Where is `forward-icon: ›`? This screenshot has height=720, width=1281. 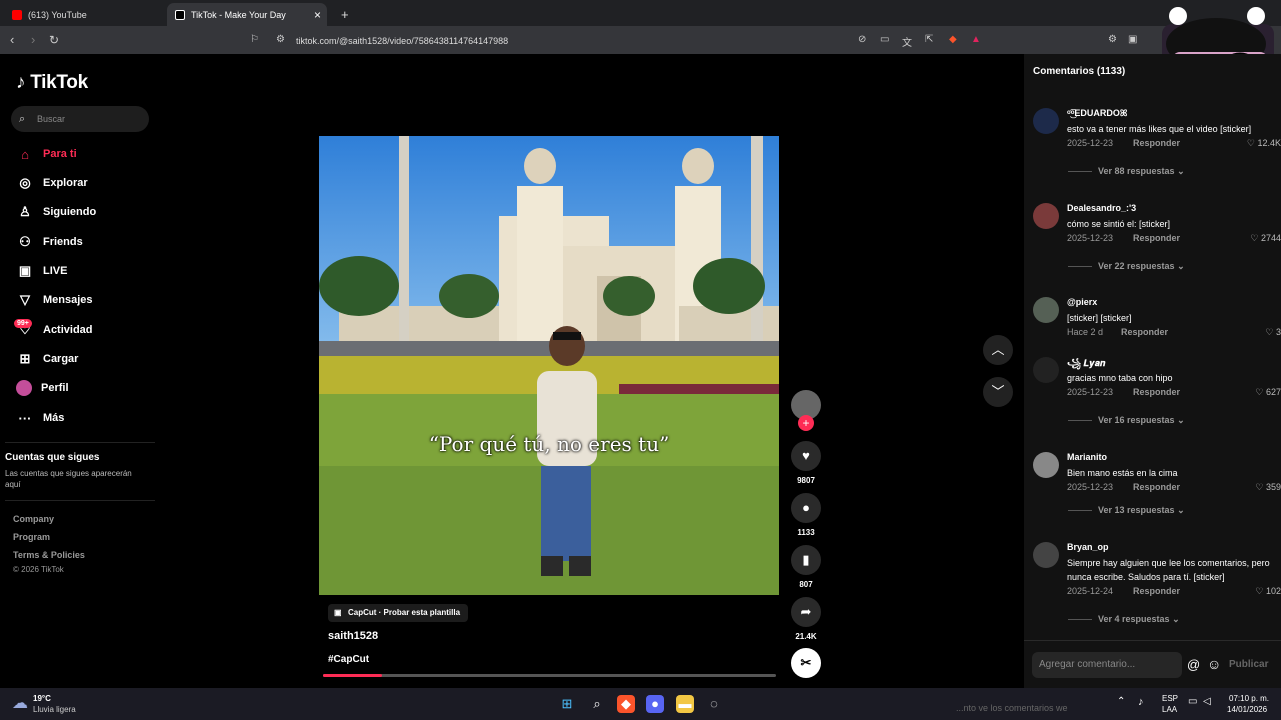 forward-icon: › is located at coordinates (33, 40).